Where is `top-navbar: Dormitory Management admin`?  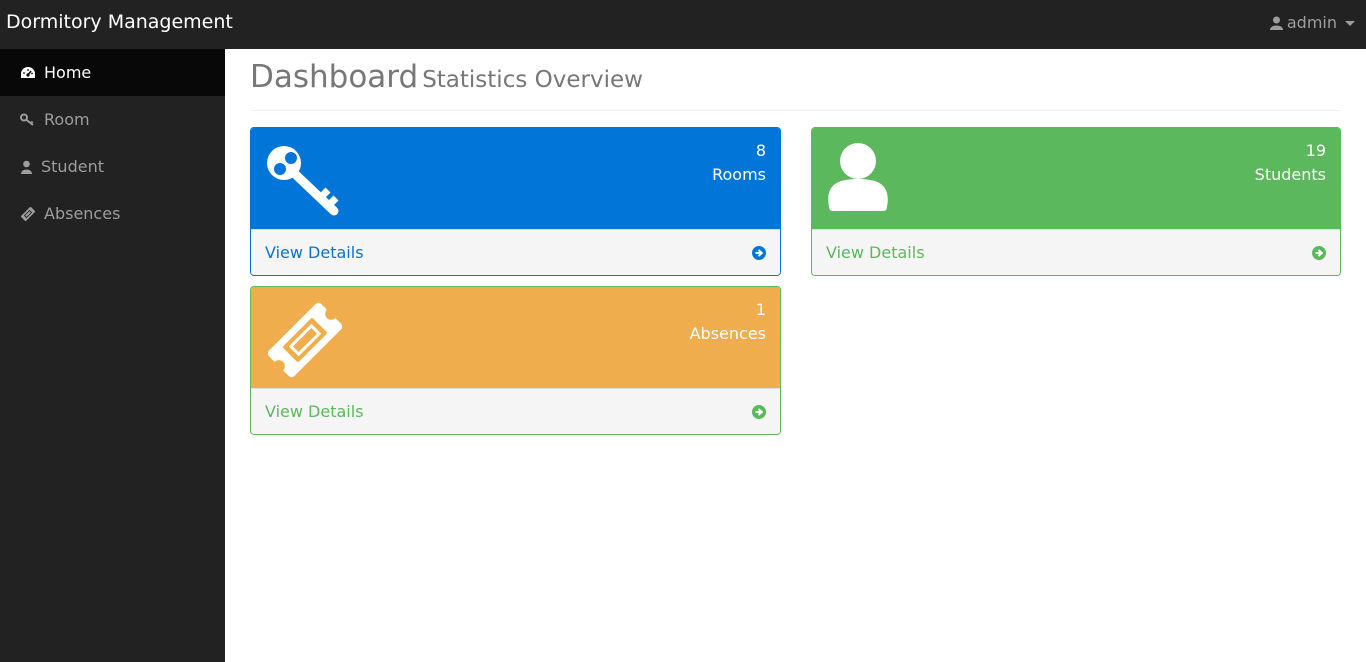
top-navbar: Dormitory Management admin is located at coordinates (683, 24).